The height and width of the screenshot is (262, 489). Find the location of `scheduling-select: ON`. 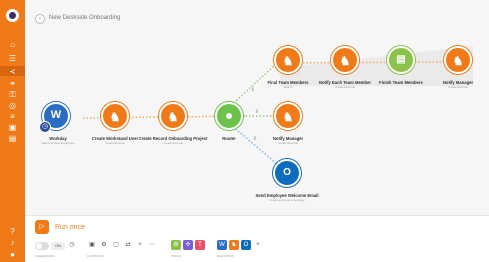

scheduling-select: ON is located at coordinates (58, 246).